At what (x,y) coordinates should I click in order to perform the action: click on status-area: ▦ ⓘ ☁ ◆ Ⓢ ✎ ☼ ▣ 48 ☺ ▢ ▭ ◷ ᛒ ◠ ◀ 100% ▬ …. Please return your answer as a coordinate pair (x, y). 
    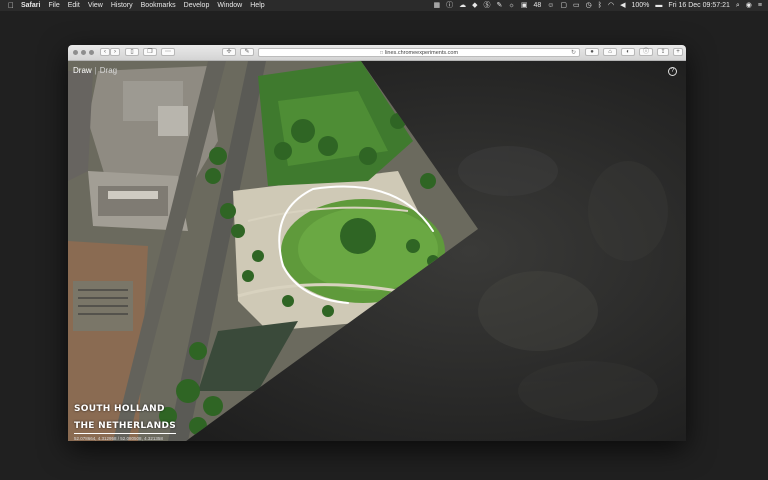
    Looking at the image, I should click on (595, 5).